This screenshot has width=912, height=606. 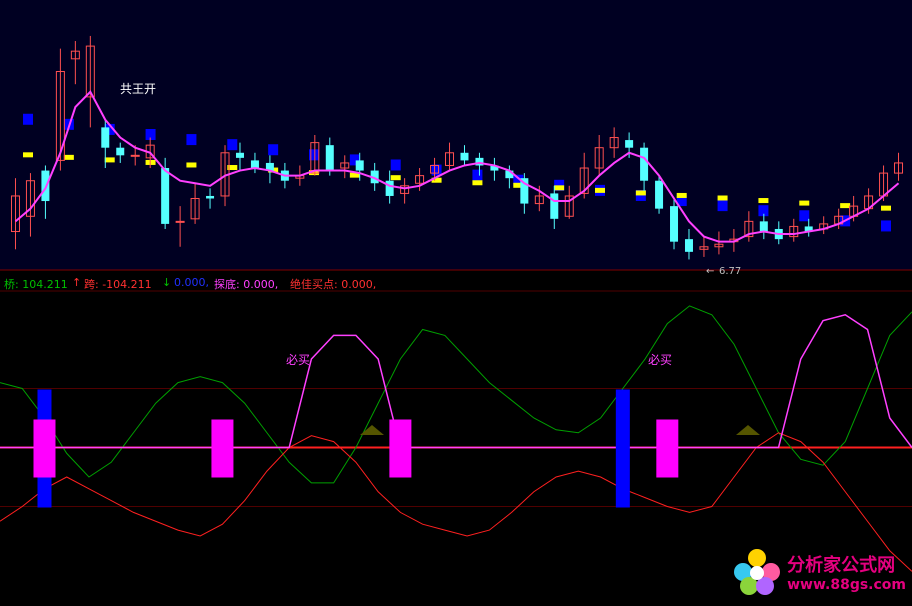 What do you see at coordinates (660, 360) in the screenshot?
I see `lower-tag-2: 必买` at bounding box center [660, 360].